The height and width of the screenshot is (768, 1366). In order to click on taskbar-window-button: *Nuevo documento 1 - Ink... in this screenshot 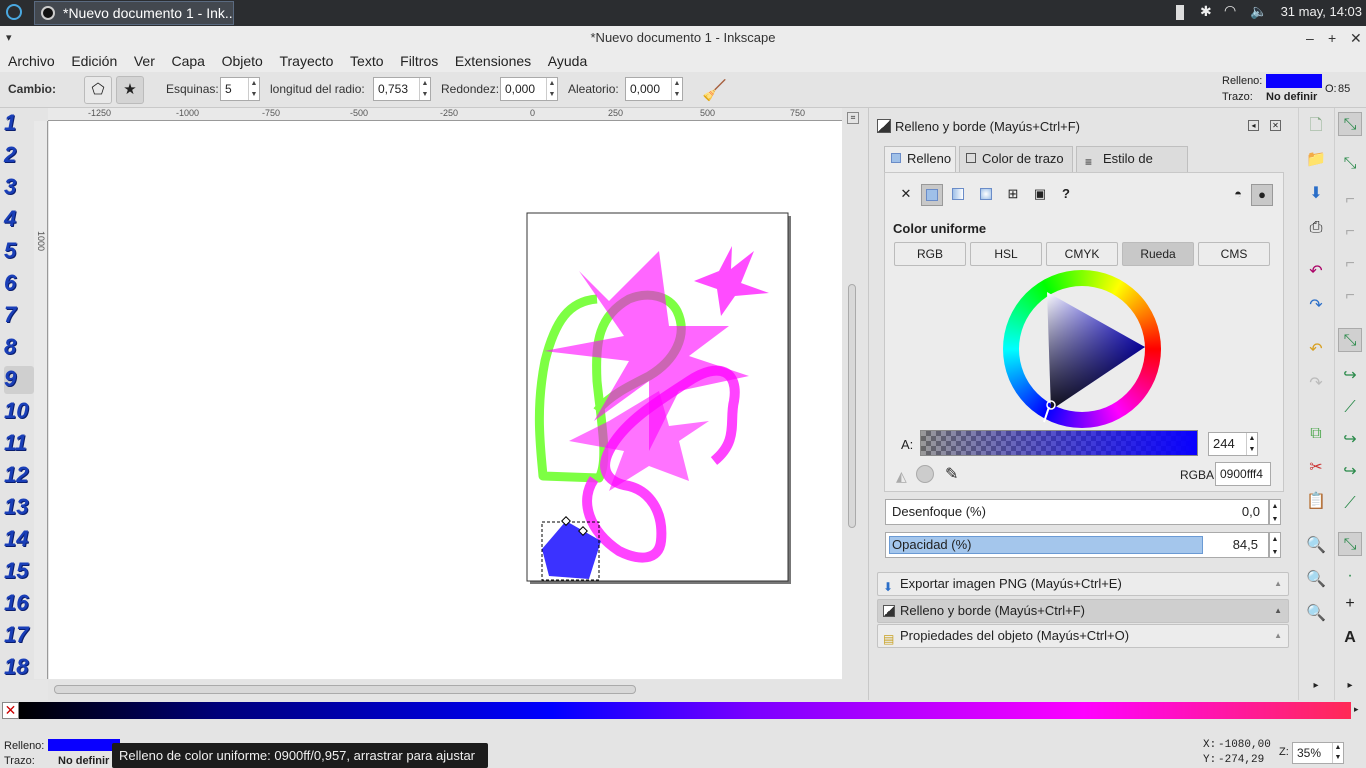, I will do `click(134, 13)`.